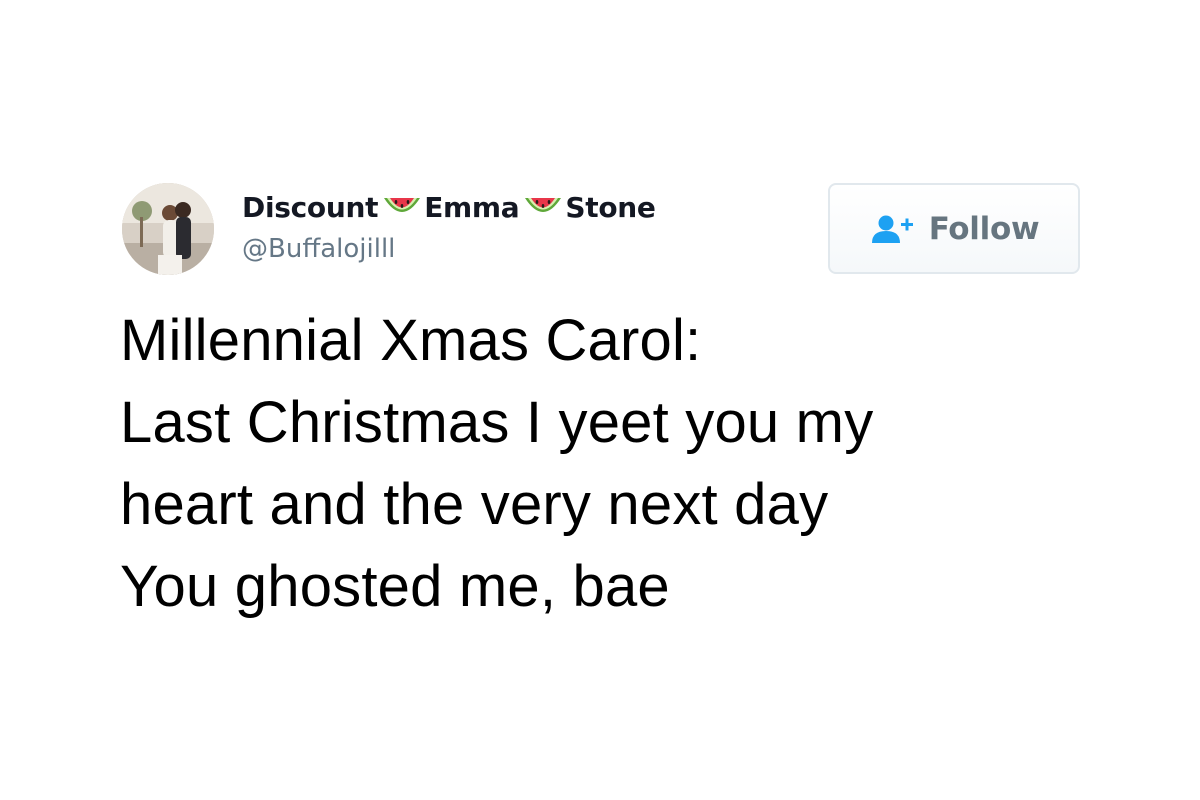 This screenshot has width=1200, height=800. I want to click on author-name-part-1: Discount, so click(310, 207).